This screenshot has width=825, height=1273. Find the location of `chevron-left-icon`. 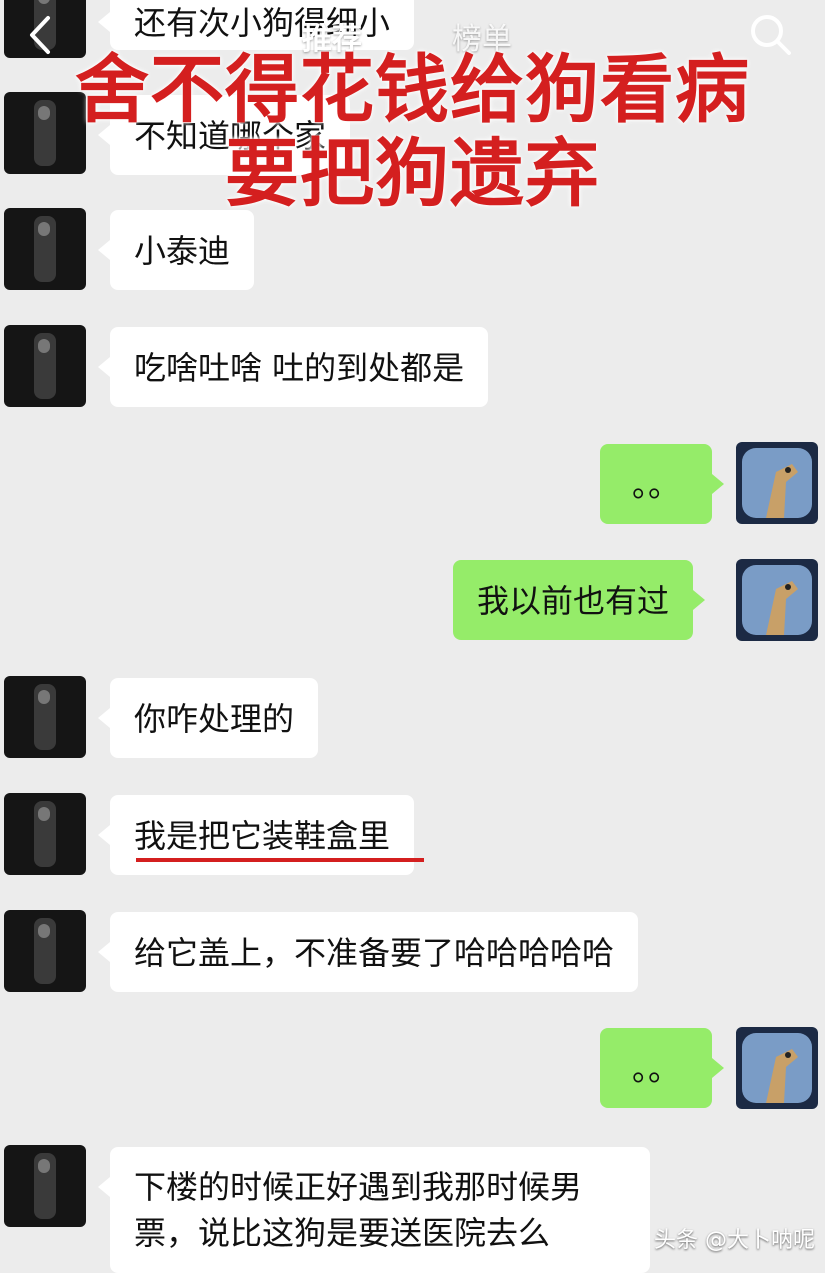

chevron-left-icon is located at coordinates (40, 35).